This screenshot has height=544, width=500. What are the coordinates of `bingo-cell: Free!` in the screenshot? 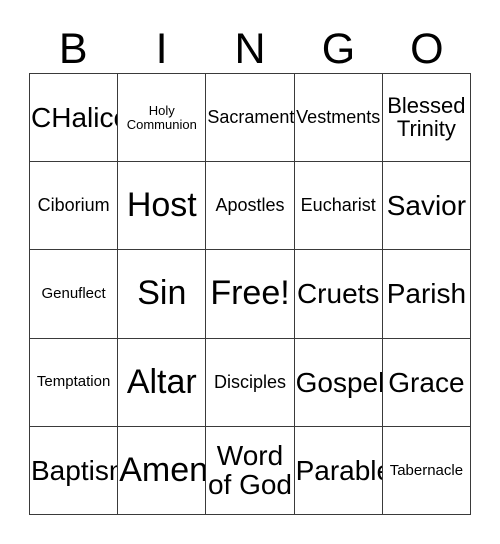 It's located at (250, 294).